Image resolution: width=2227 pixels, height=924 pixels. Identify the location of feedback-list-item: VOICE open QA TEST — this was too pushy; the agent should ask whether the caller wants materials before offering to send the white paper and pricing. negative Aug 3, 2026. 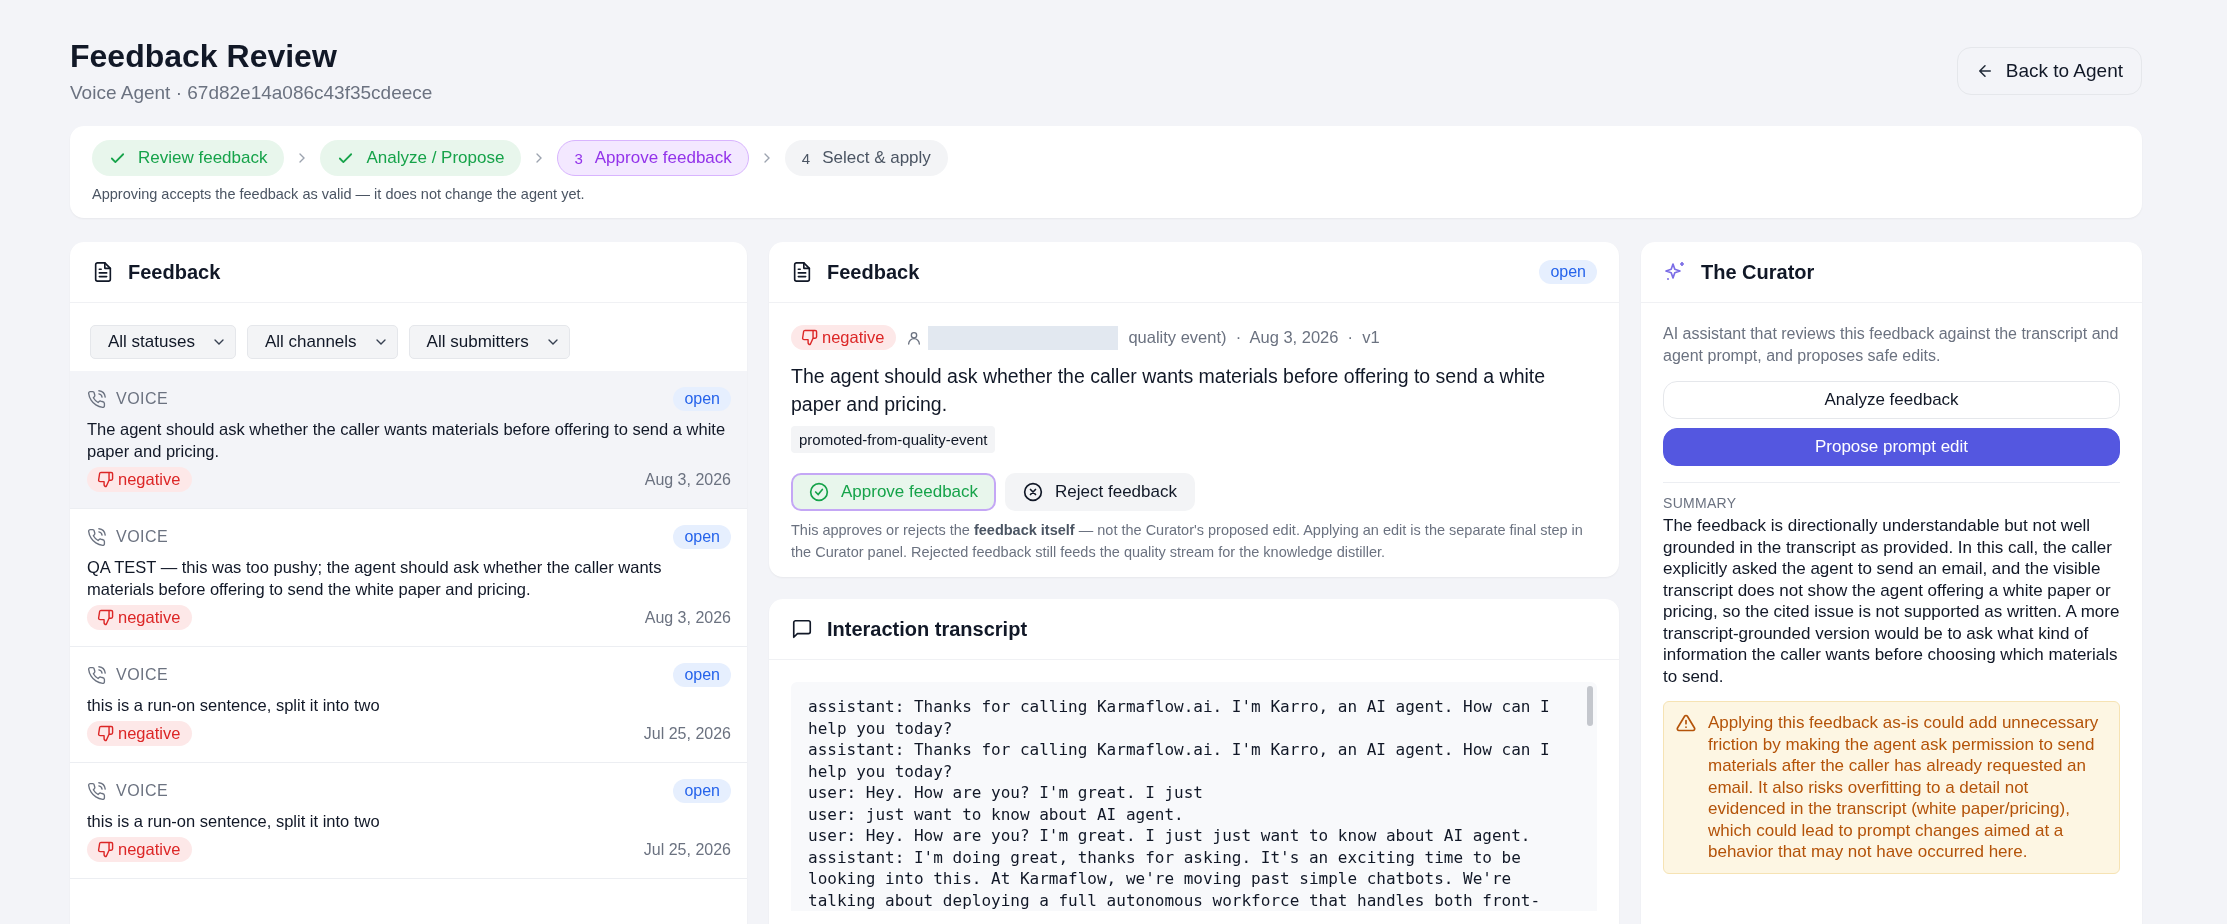
(408, 578).